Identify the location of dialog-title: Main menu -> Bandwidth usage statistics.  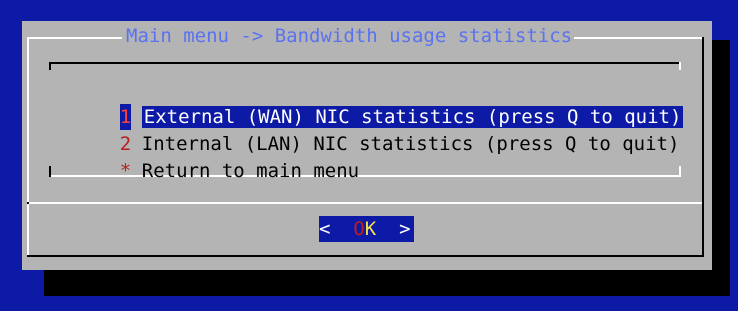
(349, 36).